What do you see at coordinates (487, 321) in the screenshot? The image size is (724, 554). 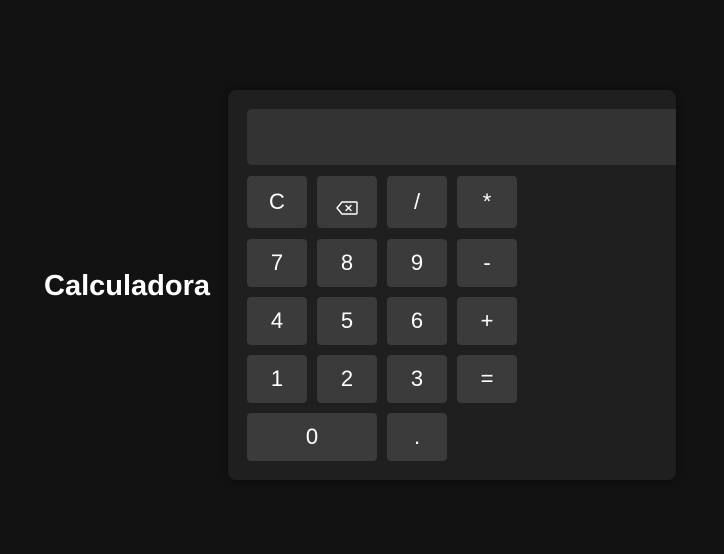 I see `plus-button: +` at bounding box center [487, 321].